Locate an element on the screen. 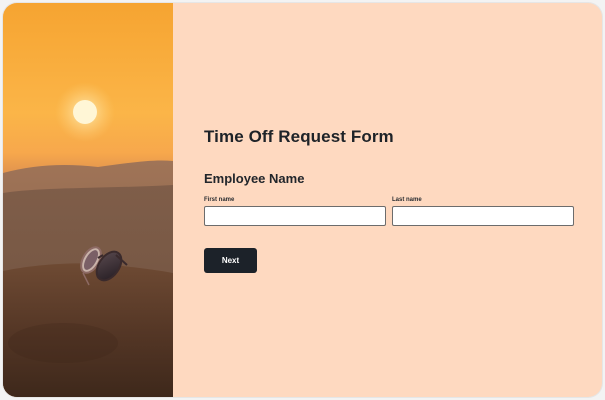 Image resolution: width=605 pixels, height=400 pixels. form-title: Time Off Request Form is located at coordinates (299, 136).